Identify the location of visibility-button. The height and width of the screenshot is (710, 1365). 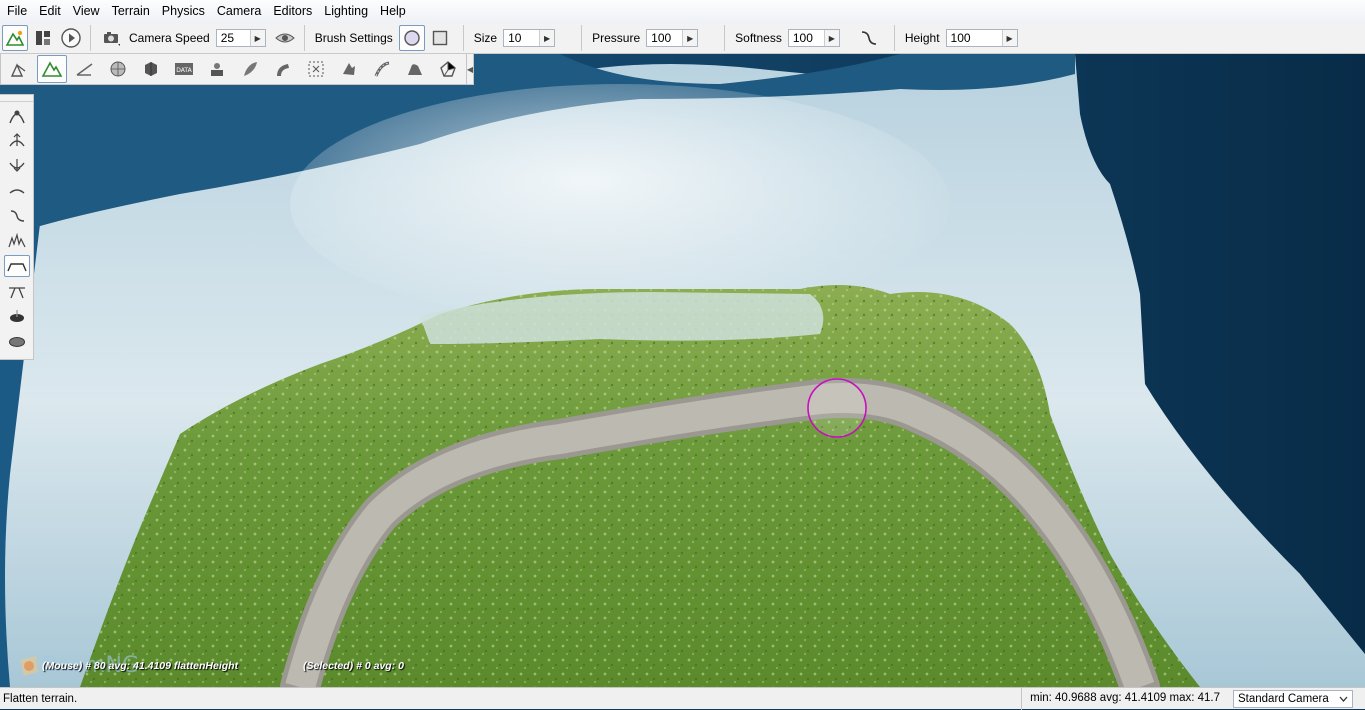
(285, 38).